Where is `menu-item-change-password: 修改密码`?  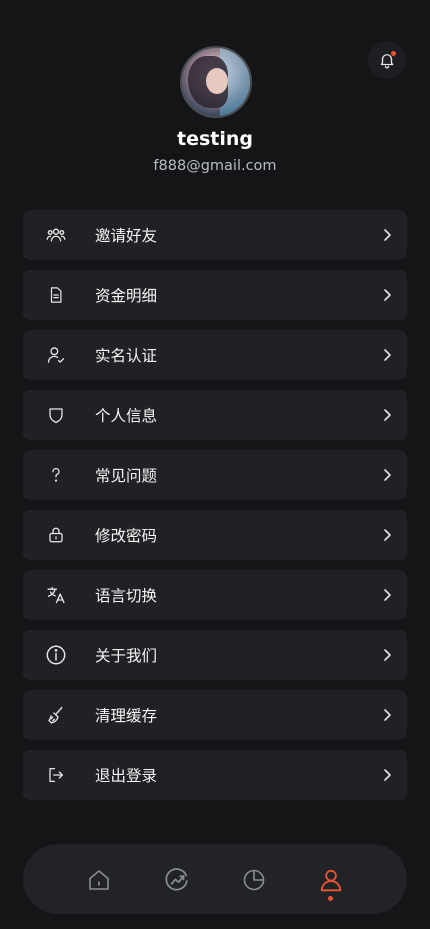 menu-item-change-password: 修改密码 is located at coordinates (215, 535).